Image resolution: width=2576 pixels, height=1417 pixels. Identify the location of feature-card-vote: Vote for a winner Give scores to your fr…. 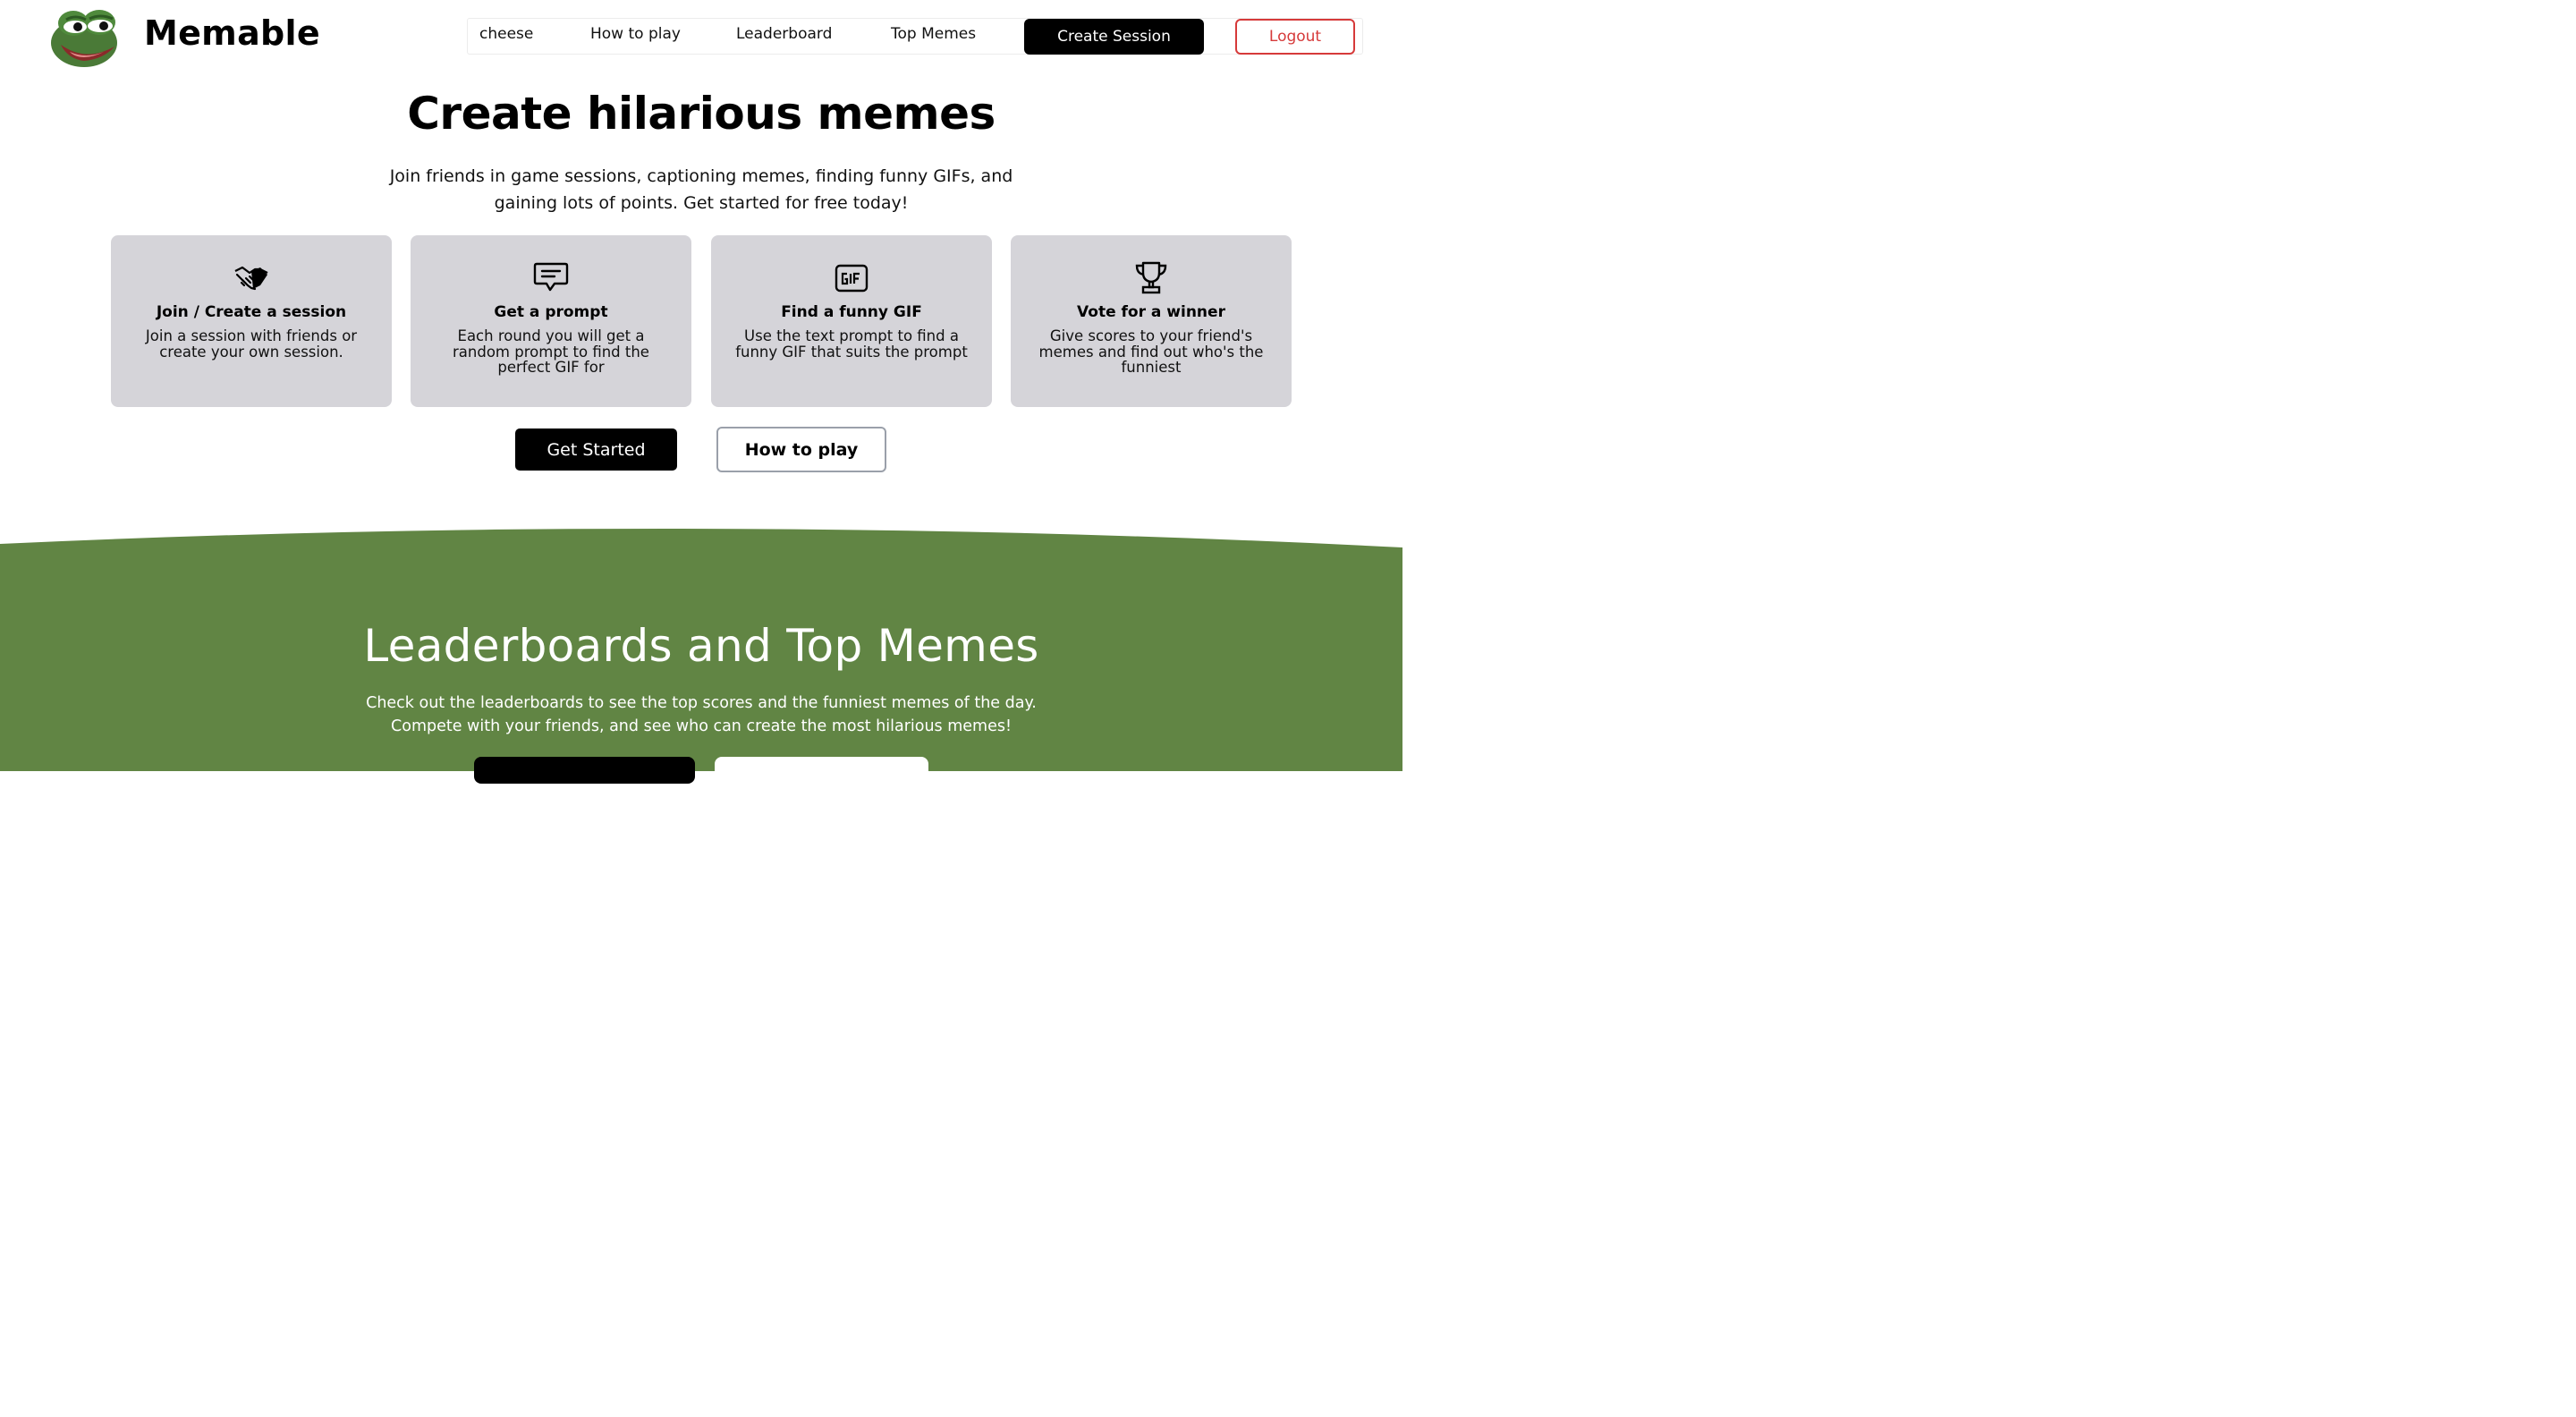
(1151, 321).